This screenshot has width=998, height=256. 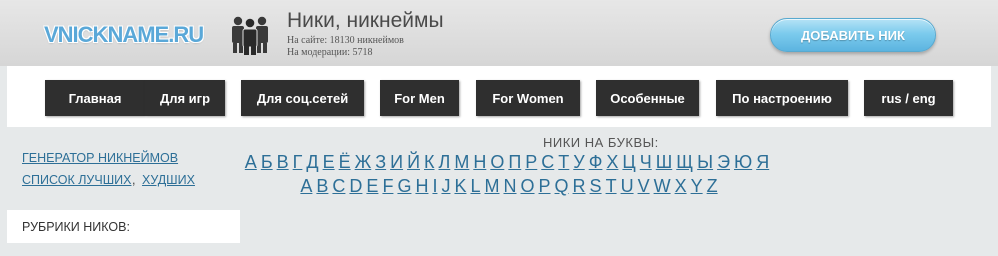 What do you see at coordinates (461, 162) in the screenshot?
I see `letter-link: М` at bounding box center [461, 162].